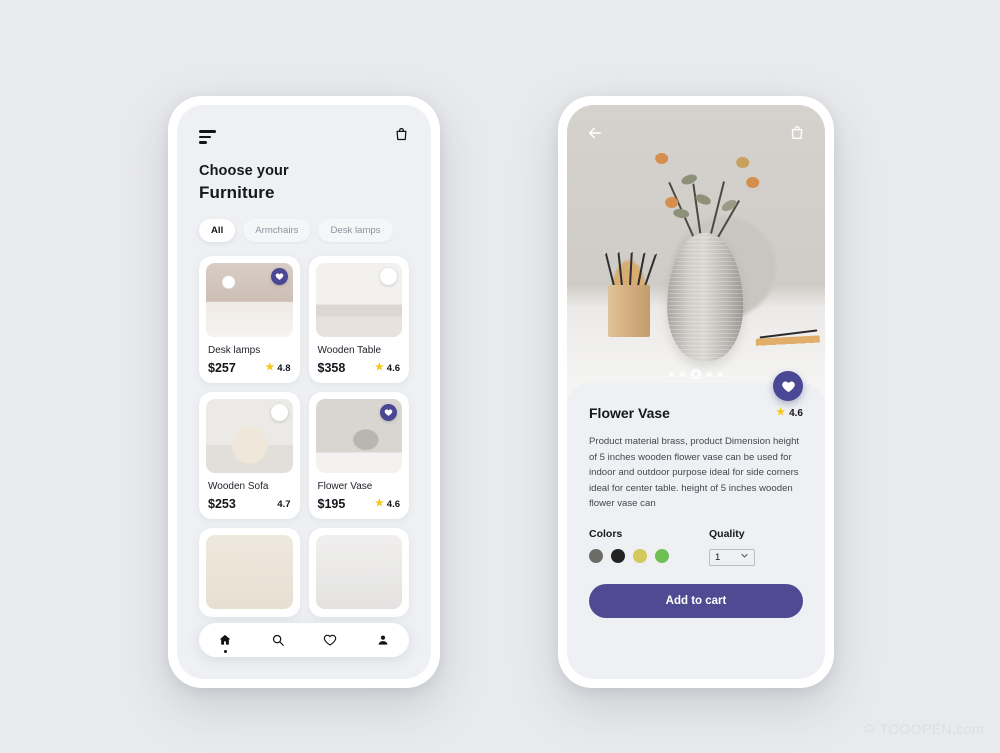 This screenshot has width=1000, height=753. I want to click on nav-item-home, so click(225, 643).